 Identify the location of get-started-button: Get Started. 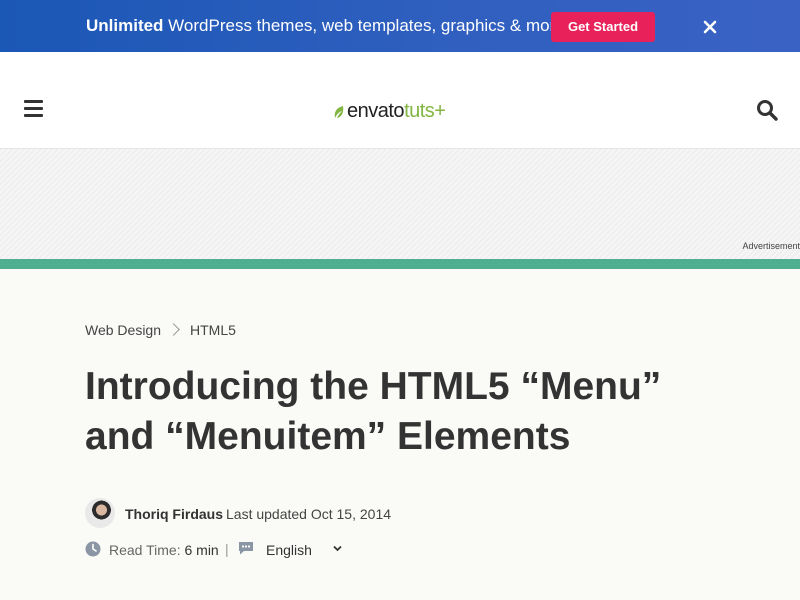
(603, 27).